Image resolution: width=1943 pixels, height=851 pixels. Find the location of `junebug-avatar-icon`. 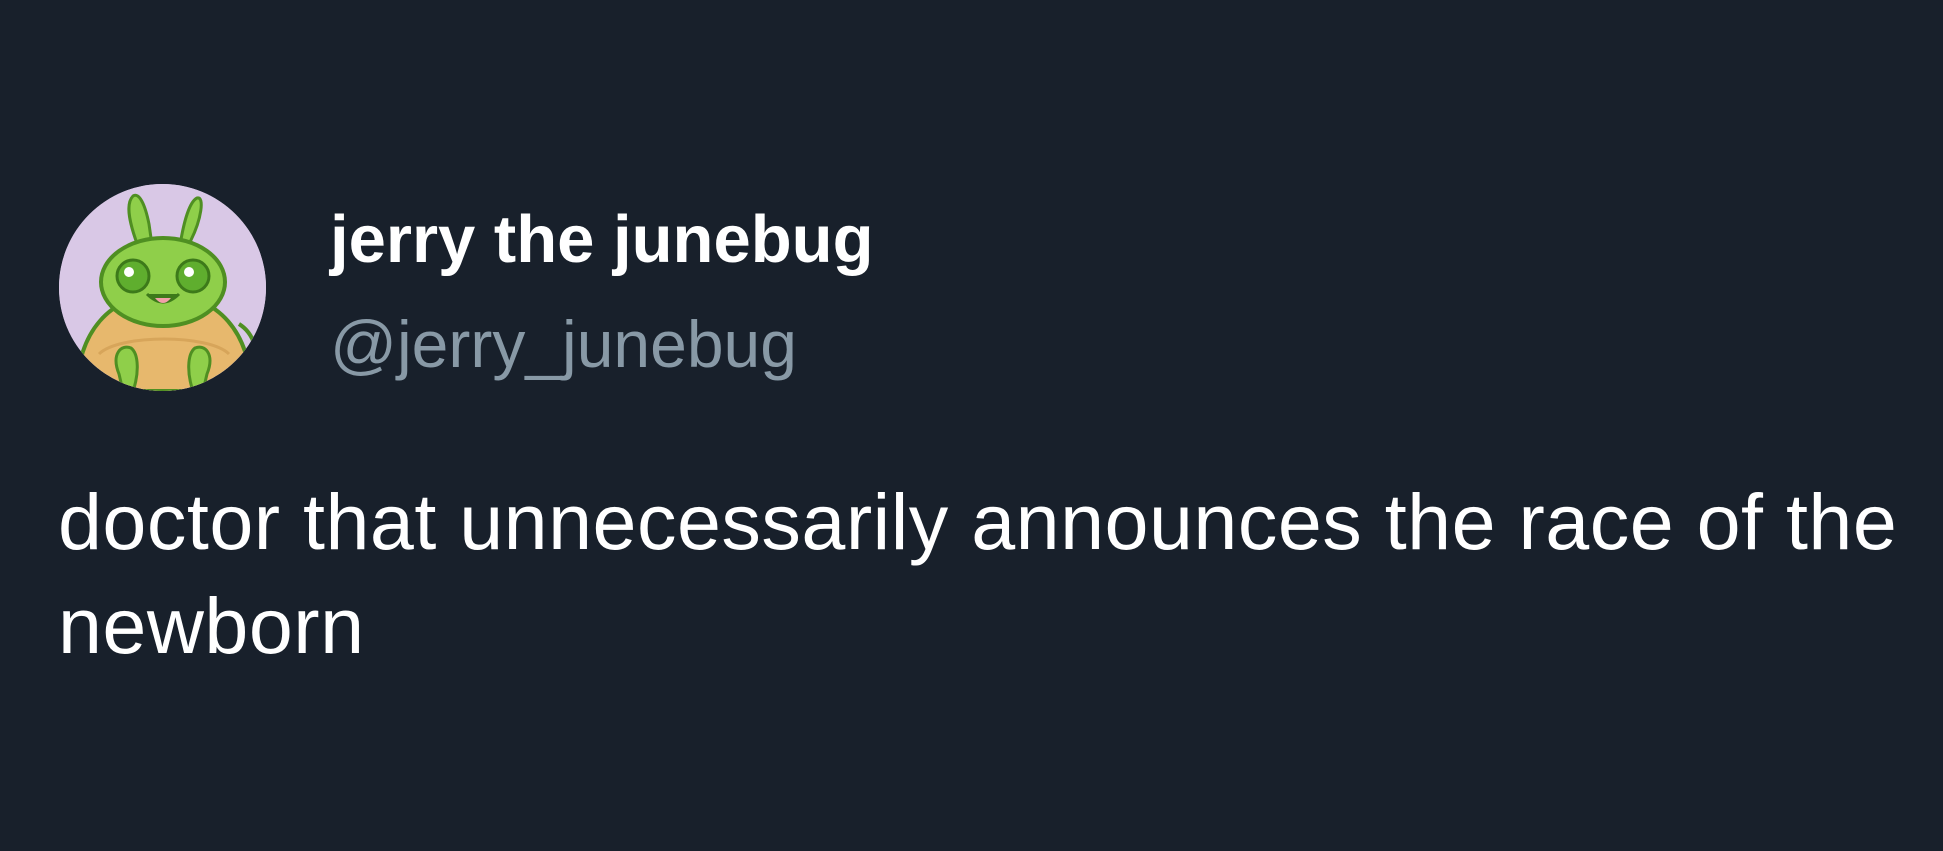

junebug-avatar-icon is located at coordinates (162, 287).